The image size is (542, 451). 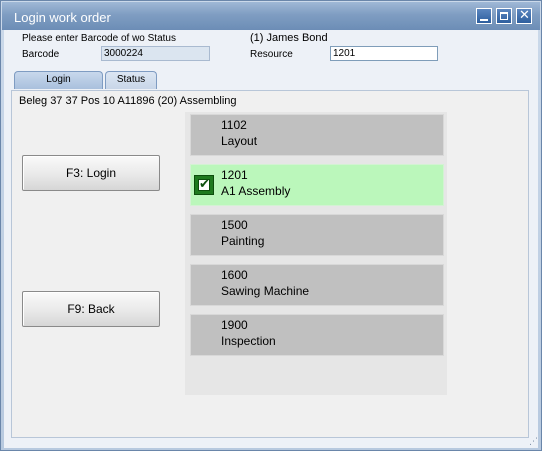 I want to click on resource-code: 1201, so click(x=234, y=175).